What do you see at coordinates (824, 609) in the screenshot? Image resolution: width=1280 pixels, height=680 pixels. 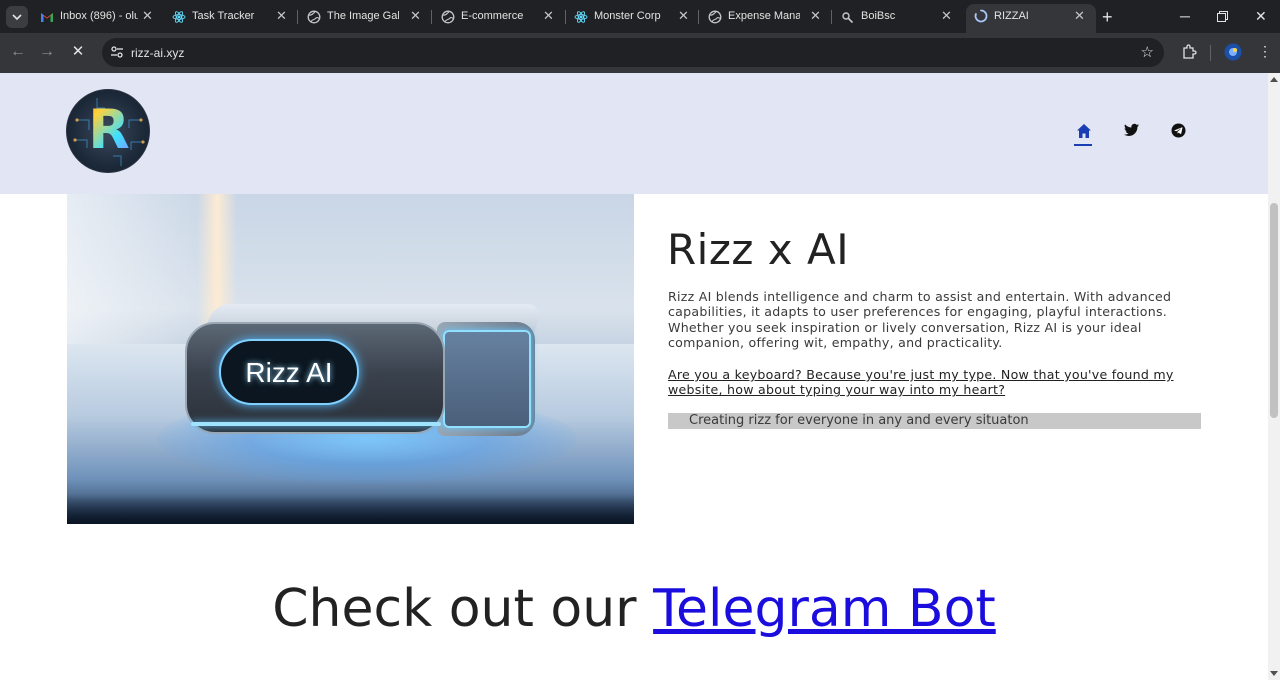 I see `telegram-bot-link: Telegram Bot` at bounding box center [824, 609].